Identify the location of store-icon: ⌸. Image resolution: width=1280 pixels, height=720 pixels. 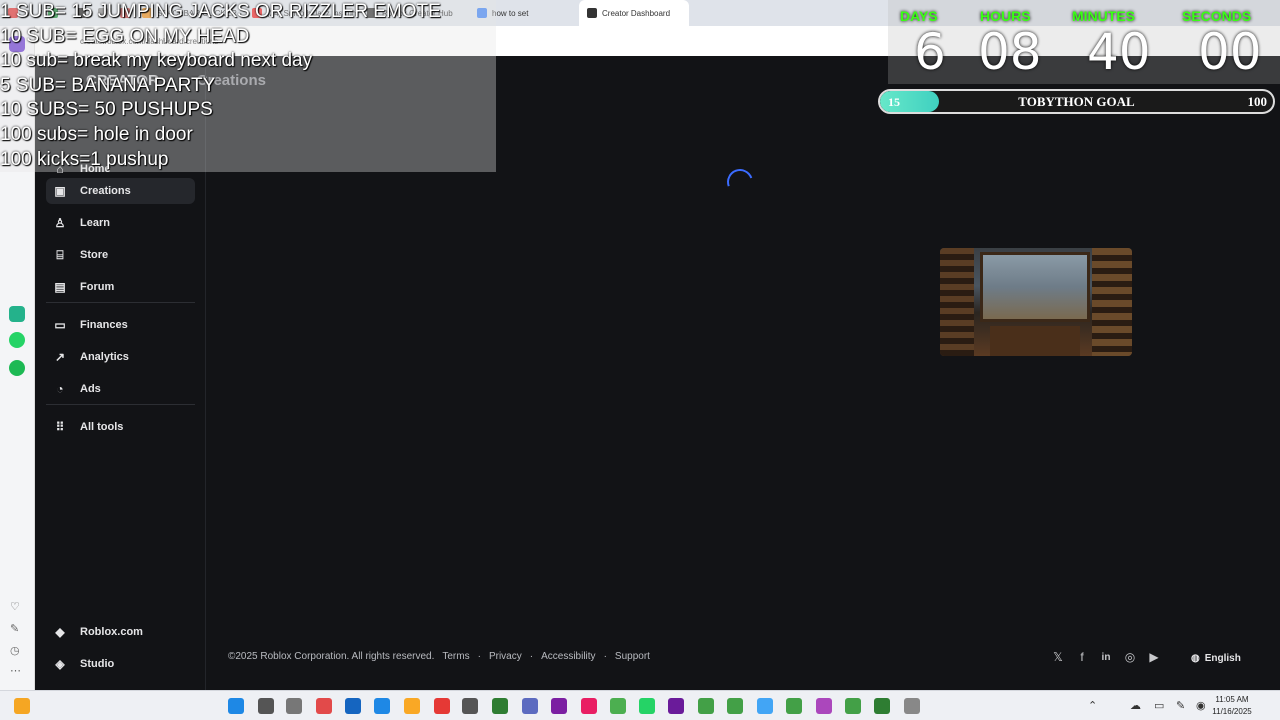
(60, 254).